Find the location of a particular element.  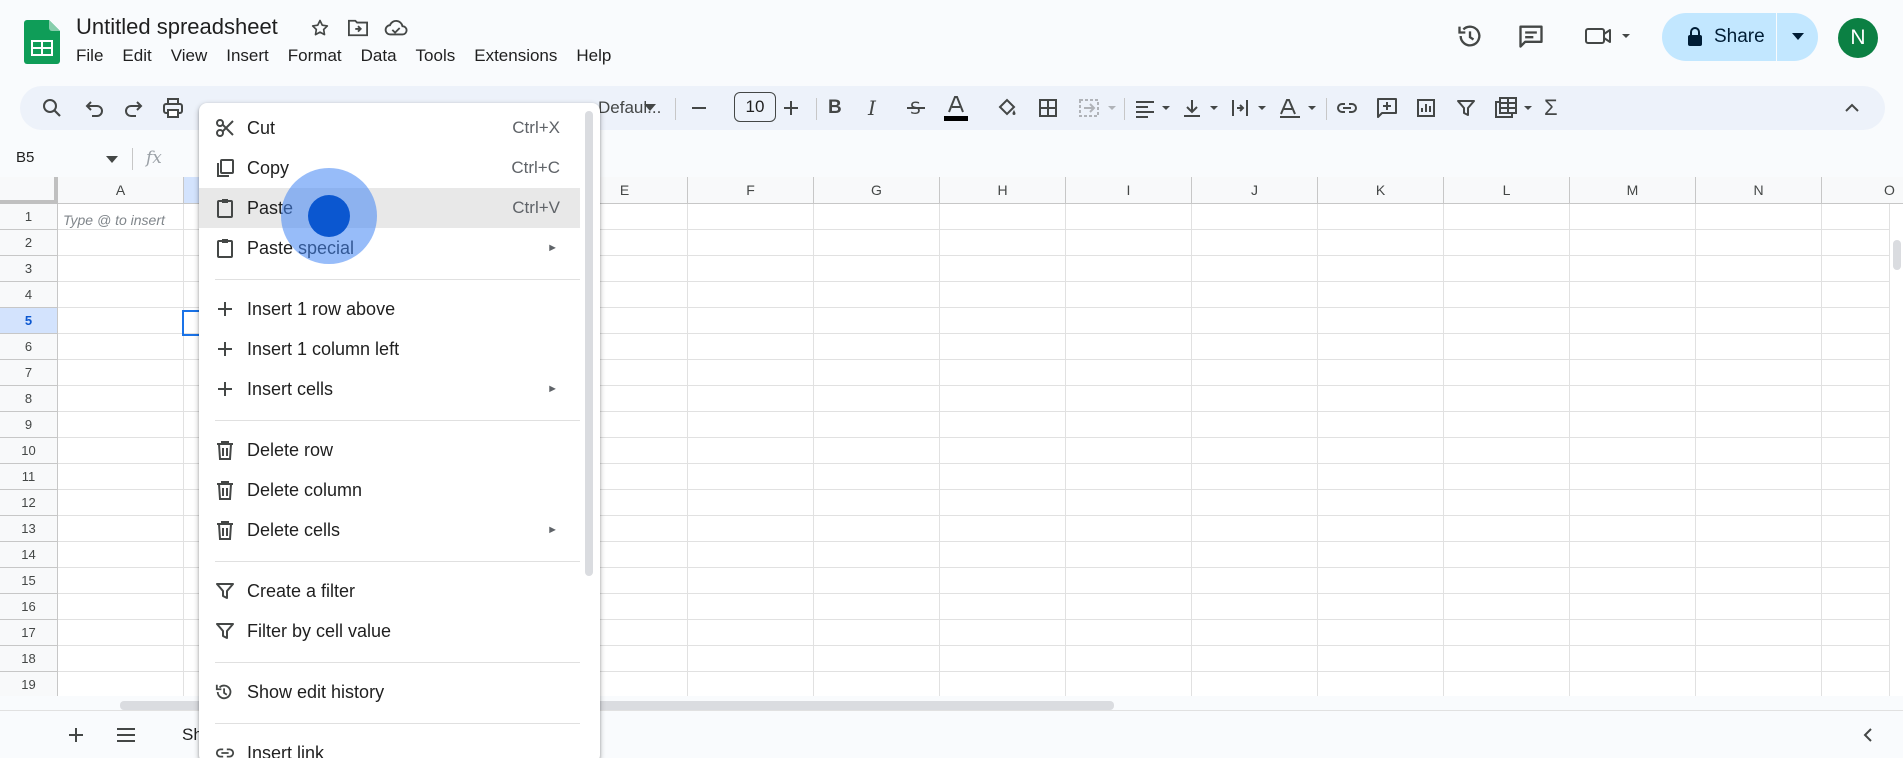

context-item-insert-cells: Insert cells ► is located at coordinates (389, 389).